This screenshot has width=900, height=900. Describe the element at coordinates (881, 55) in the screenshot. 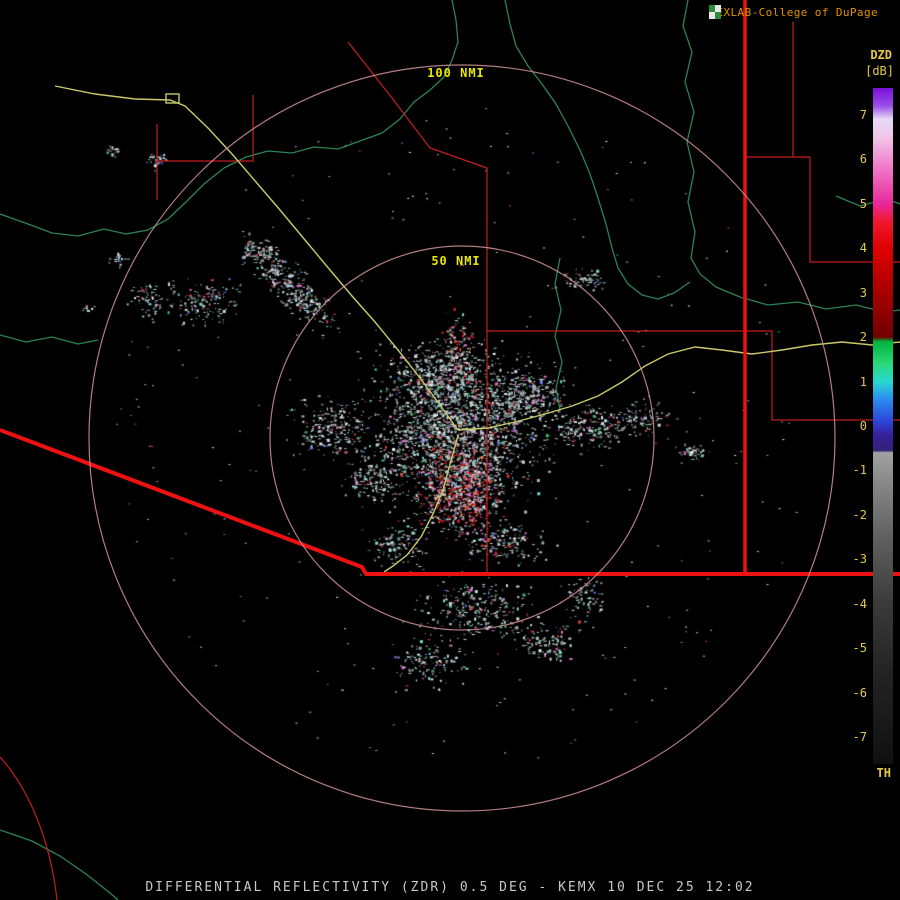

I see `colorbar-product-label: DZD` at that location.